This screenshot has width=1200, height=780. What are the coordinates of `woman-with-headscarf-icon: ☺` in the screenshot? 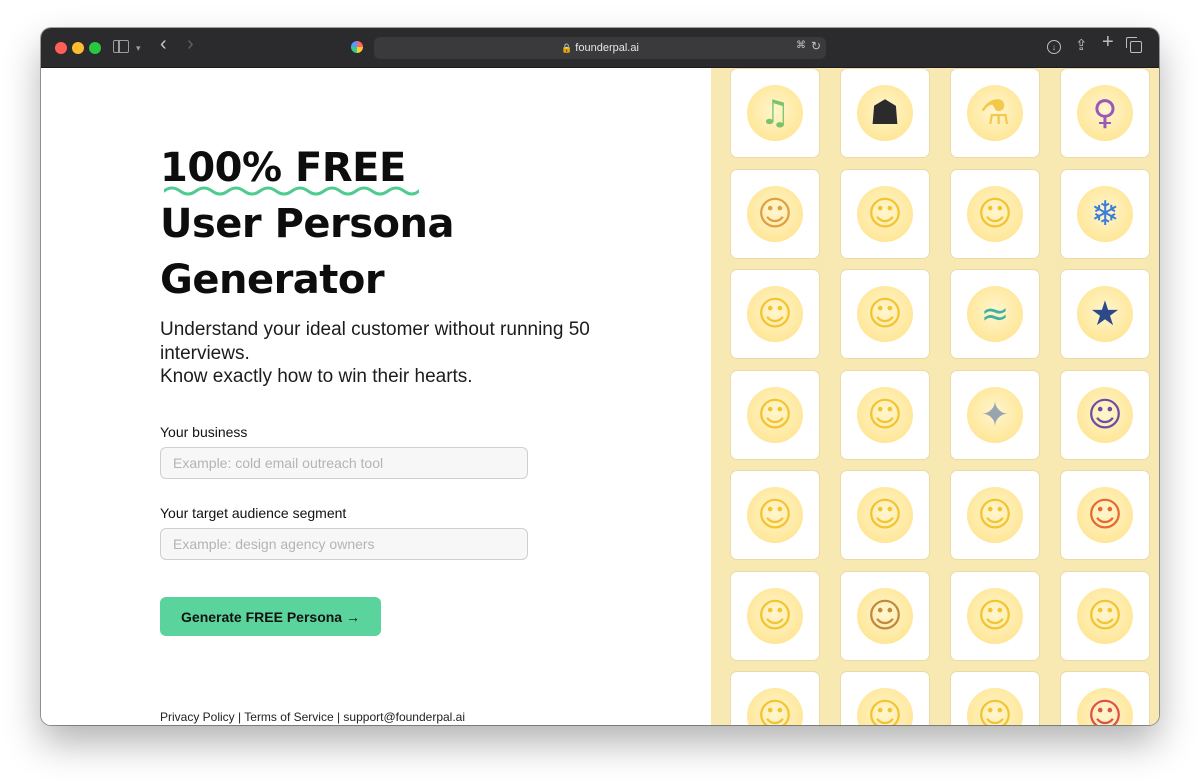 It's located at (1105, 414).